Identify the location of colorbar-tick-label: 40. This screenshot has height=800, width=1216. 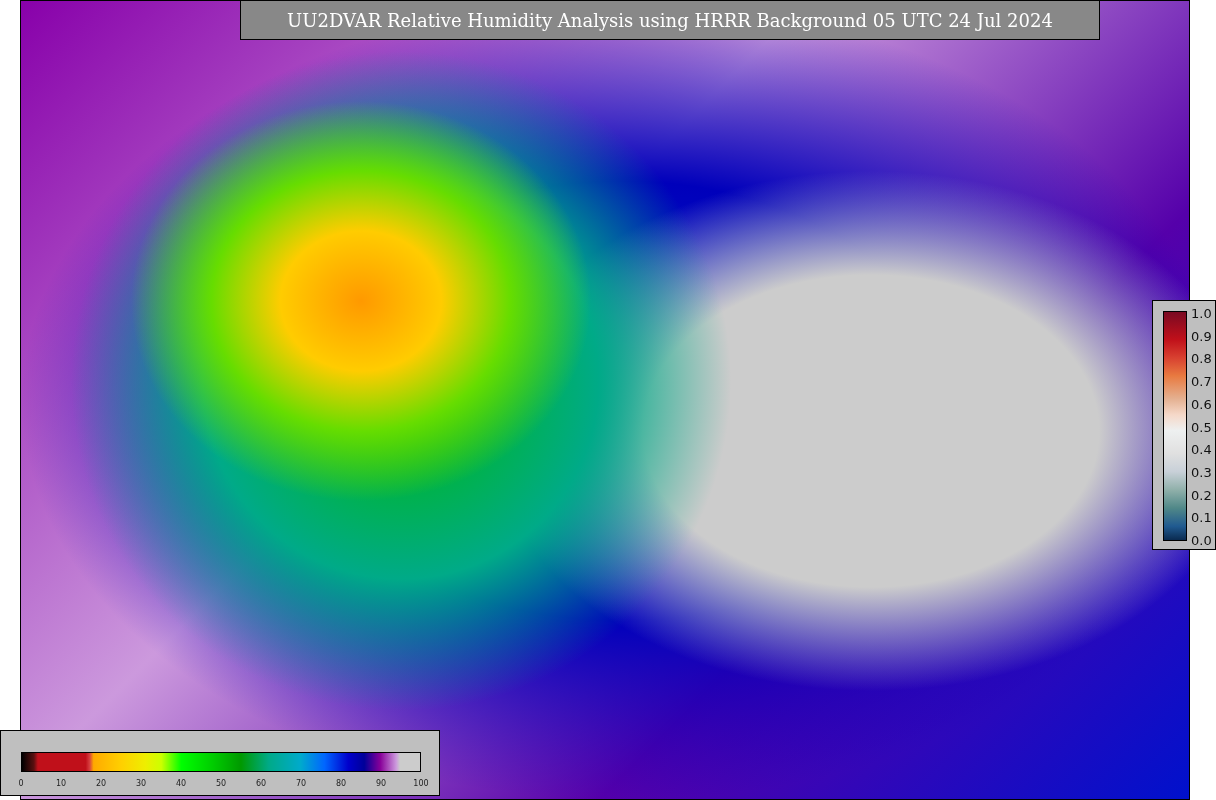
(181, 783).